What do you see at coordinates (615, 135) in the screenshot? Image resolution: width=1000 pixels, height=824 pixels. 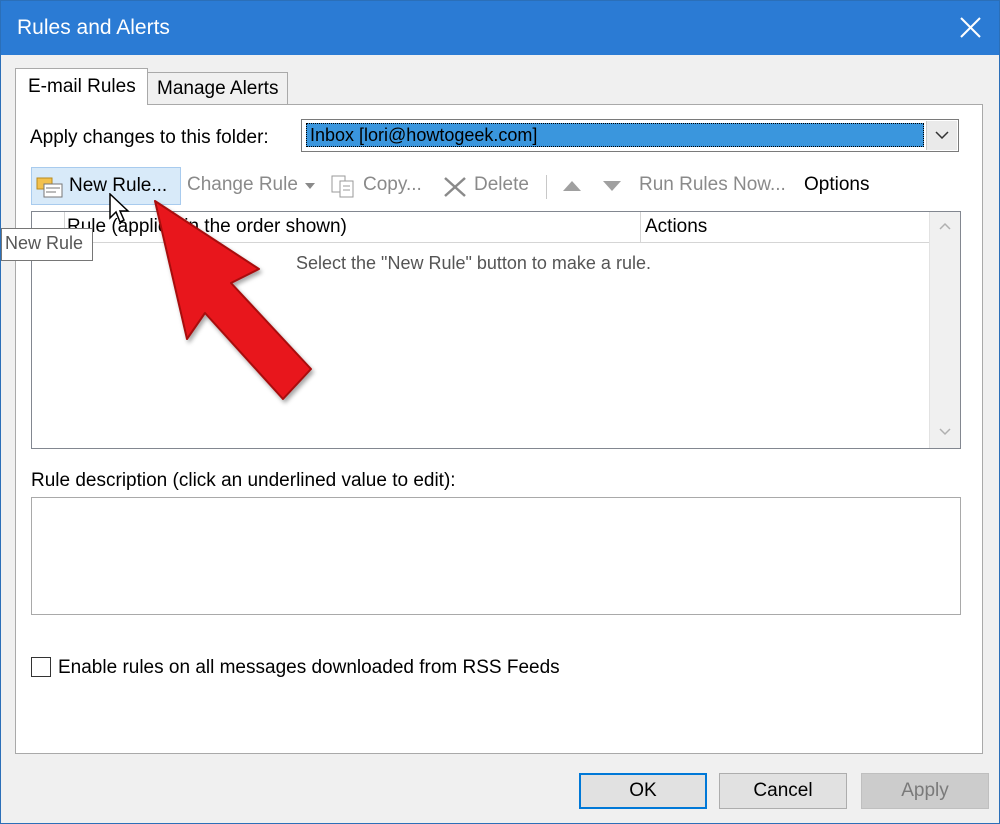 I see `folder-select-value: Inbox [lori@howtogeek.com]` at bounding box center [615, 135].